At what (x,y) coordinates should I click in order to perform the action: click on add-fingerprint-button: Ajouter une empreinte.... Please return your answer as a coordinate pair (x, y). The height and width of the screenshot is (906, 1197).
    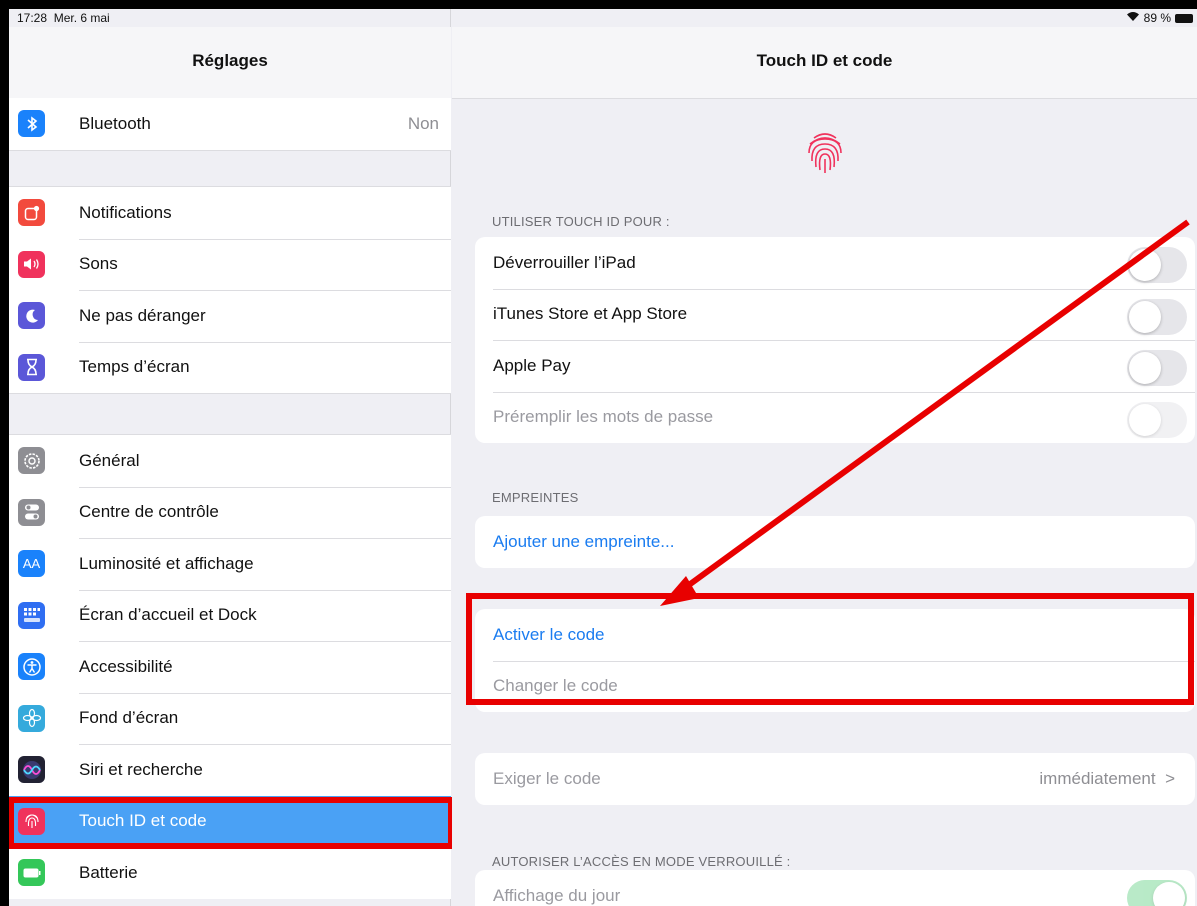
    Looking at the image, I should click on (835, 542).